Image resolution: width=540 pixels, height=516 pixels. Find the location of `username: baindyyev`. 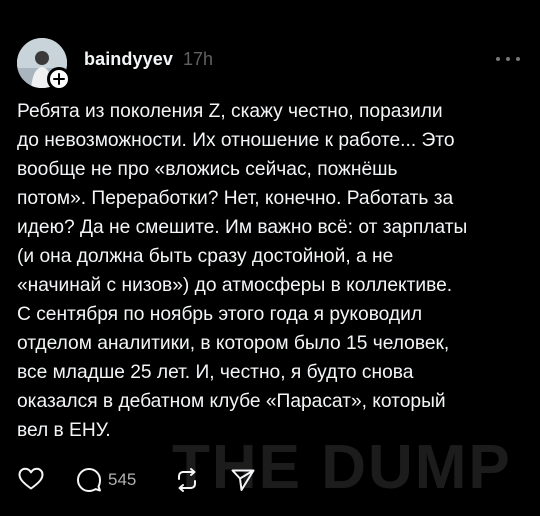

username: baindyyev is located at coordinates (128, 59).